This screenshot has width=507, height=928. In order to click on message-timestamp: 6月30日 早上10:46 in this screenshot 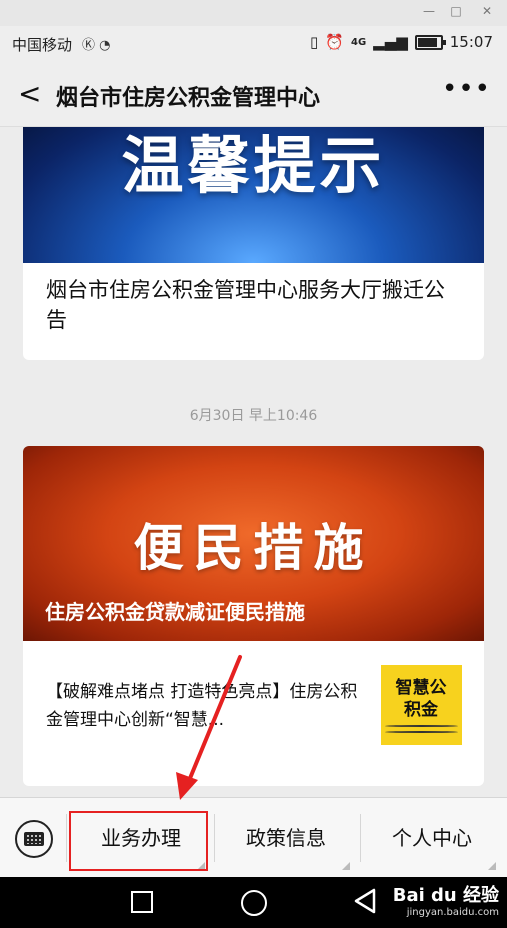, I will do `click(253, 416)`.